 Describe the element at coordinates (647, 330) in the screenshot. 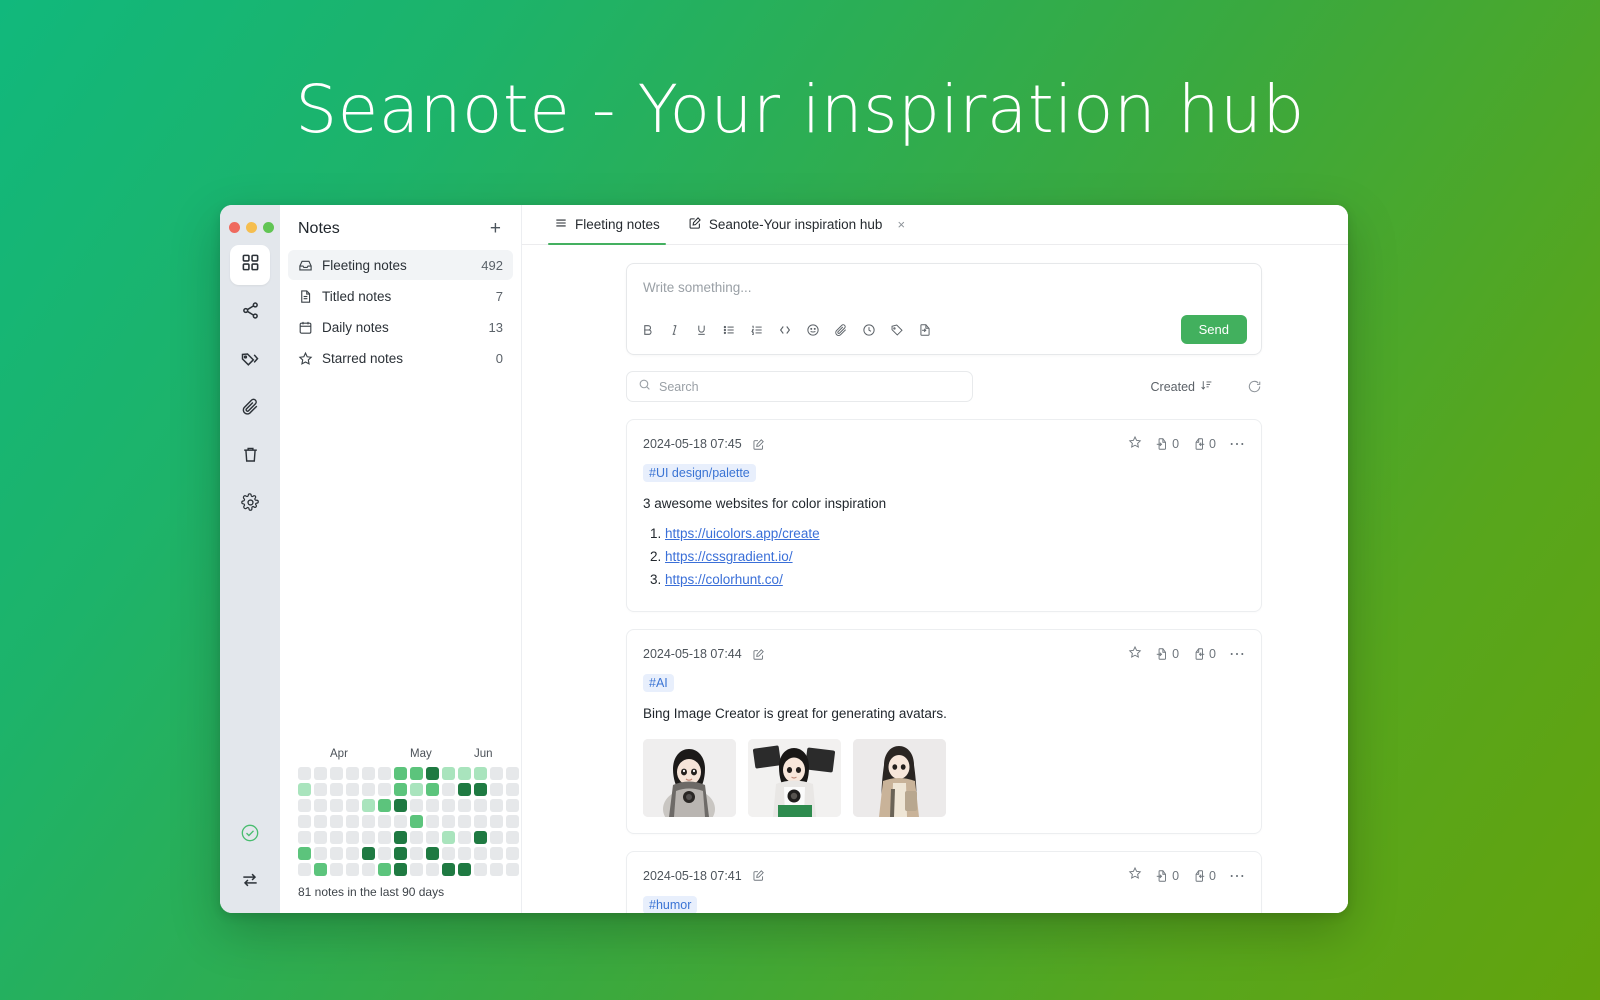

I see `bold-icon` at that location.